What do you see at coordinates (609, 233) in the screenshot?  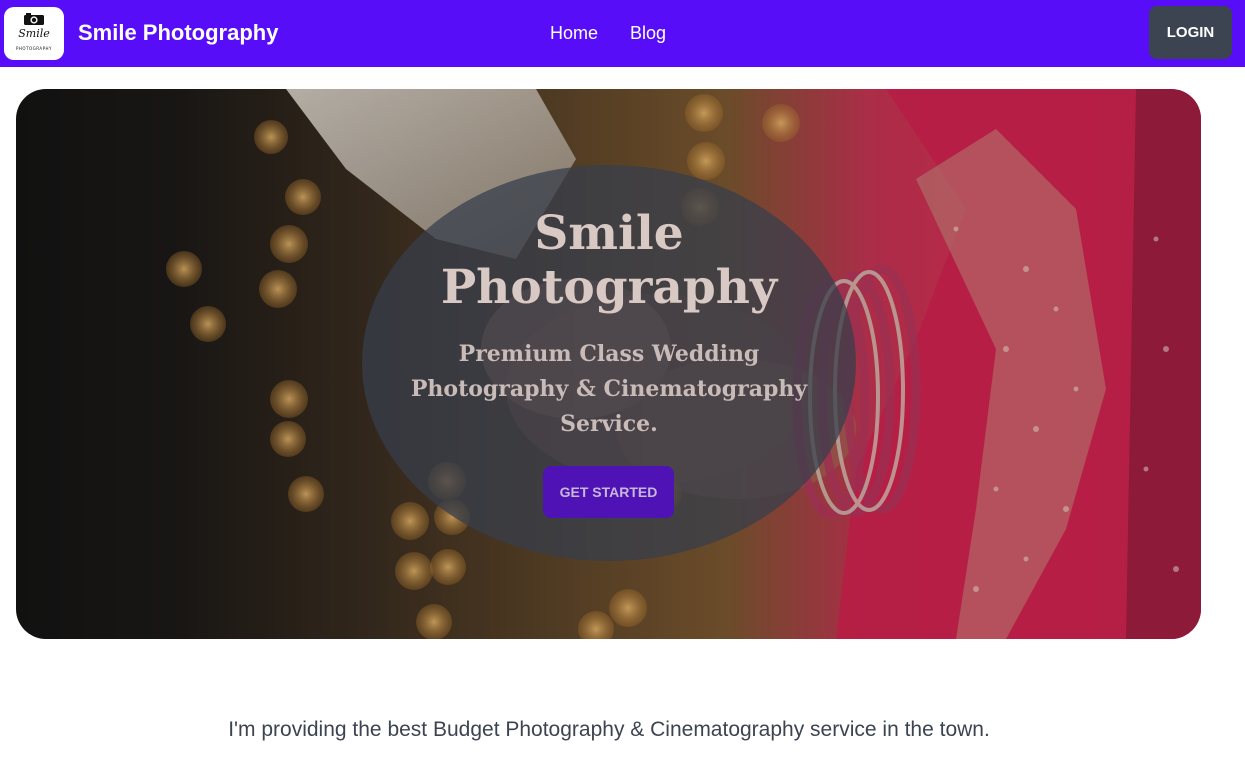 I see `hero-title-line1: Smile` at bounding box center [609, 233].